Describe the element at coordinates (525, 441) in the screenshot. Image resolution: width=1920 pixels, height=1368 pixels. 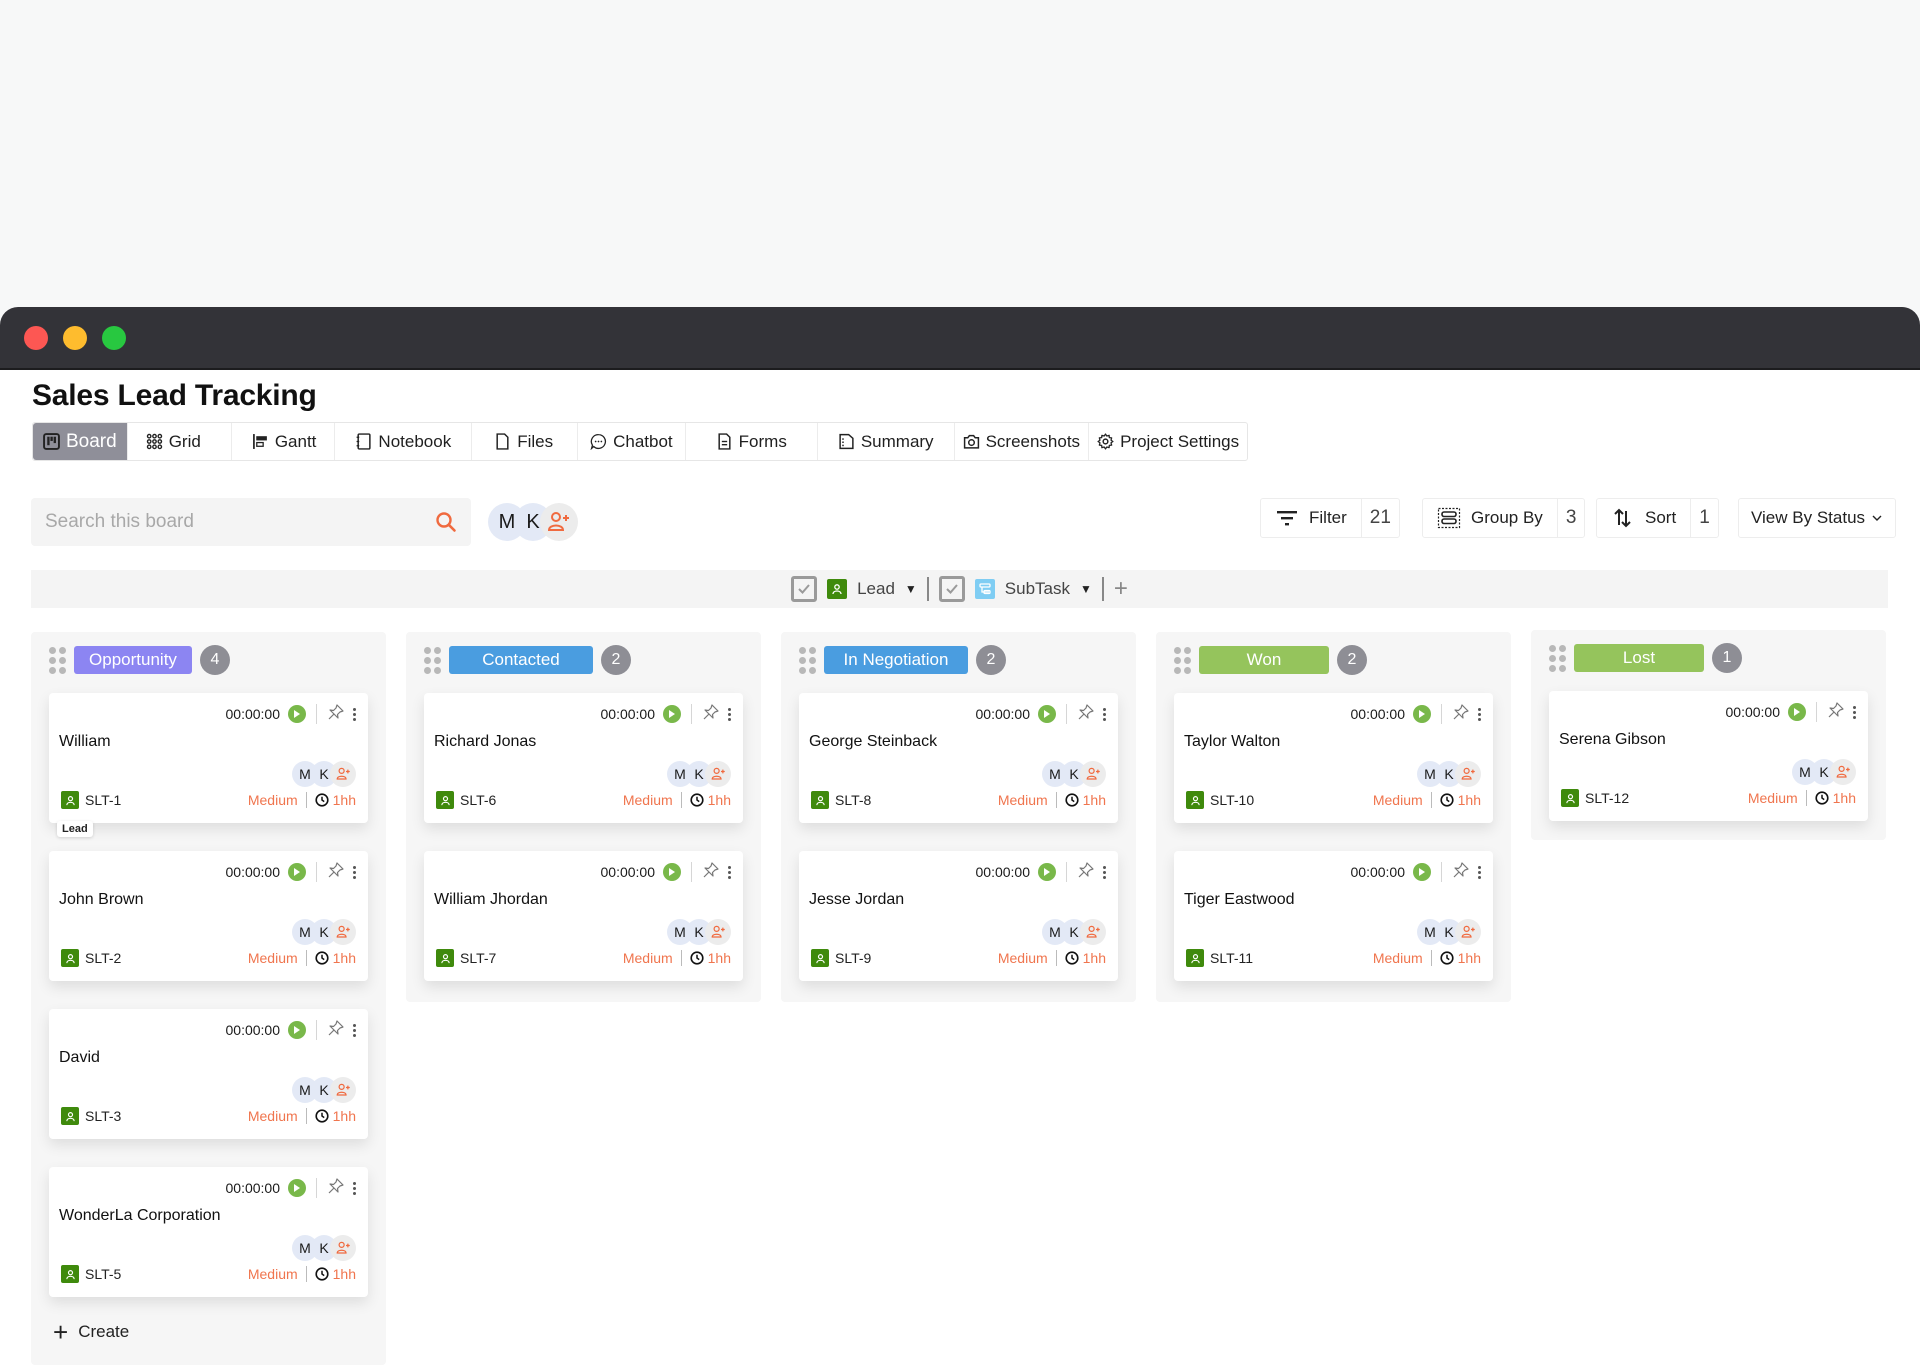
I see `tab-files: Files` at that location.